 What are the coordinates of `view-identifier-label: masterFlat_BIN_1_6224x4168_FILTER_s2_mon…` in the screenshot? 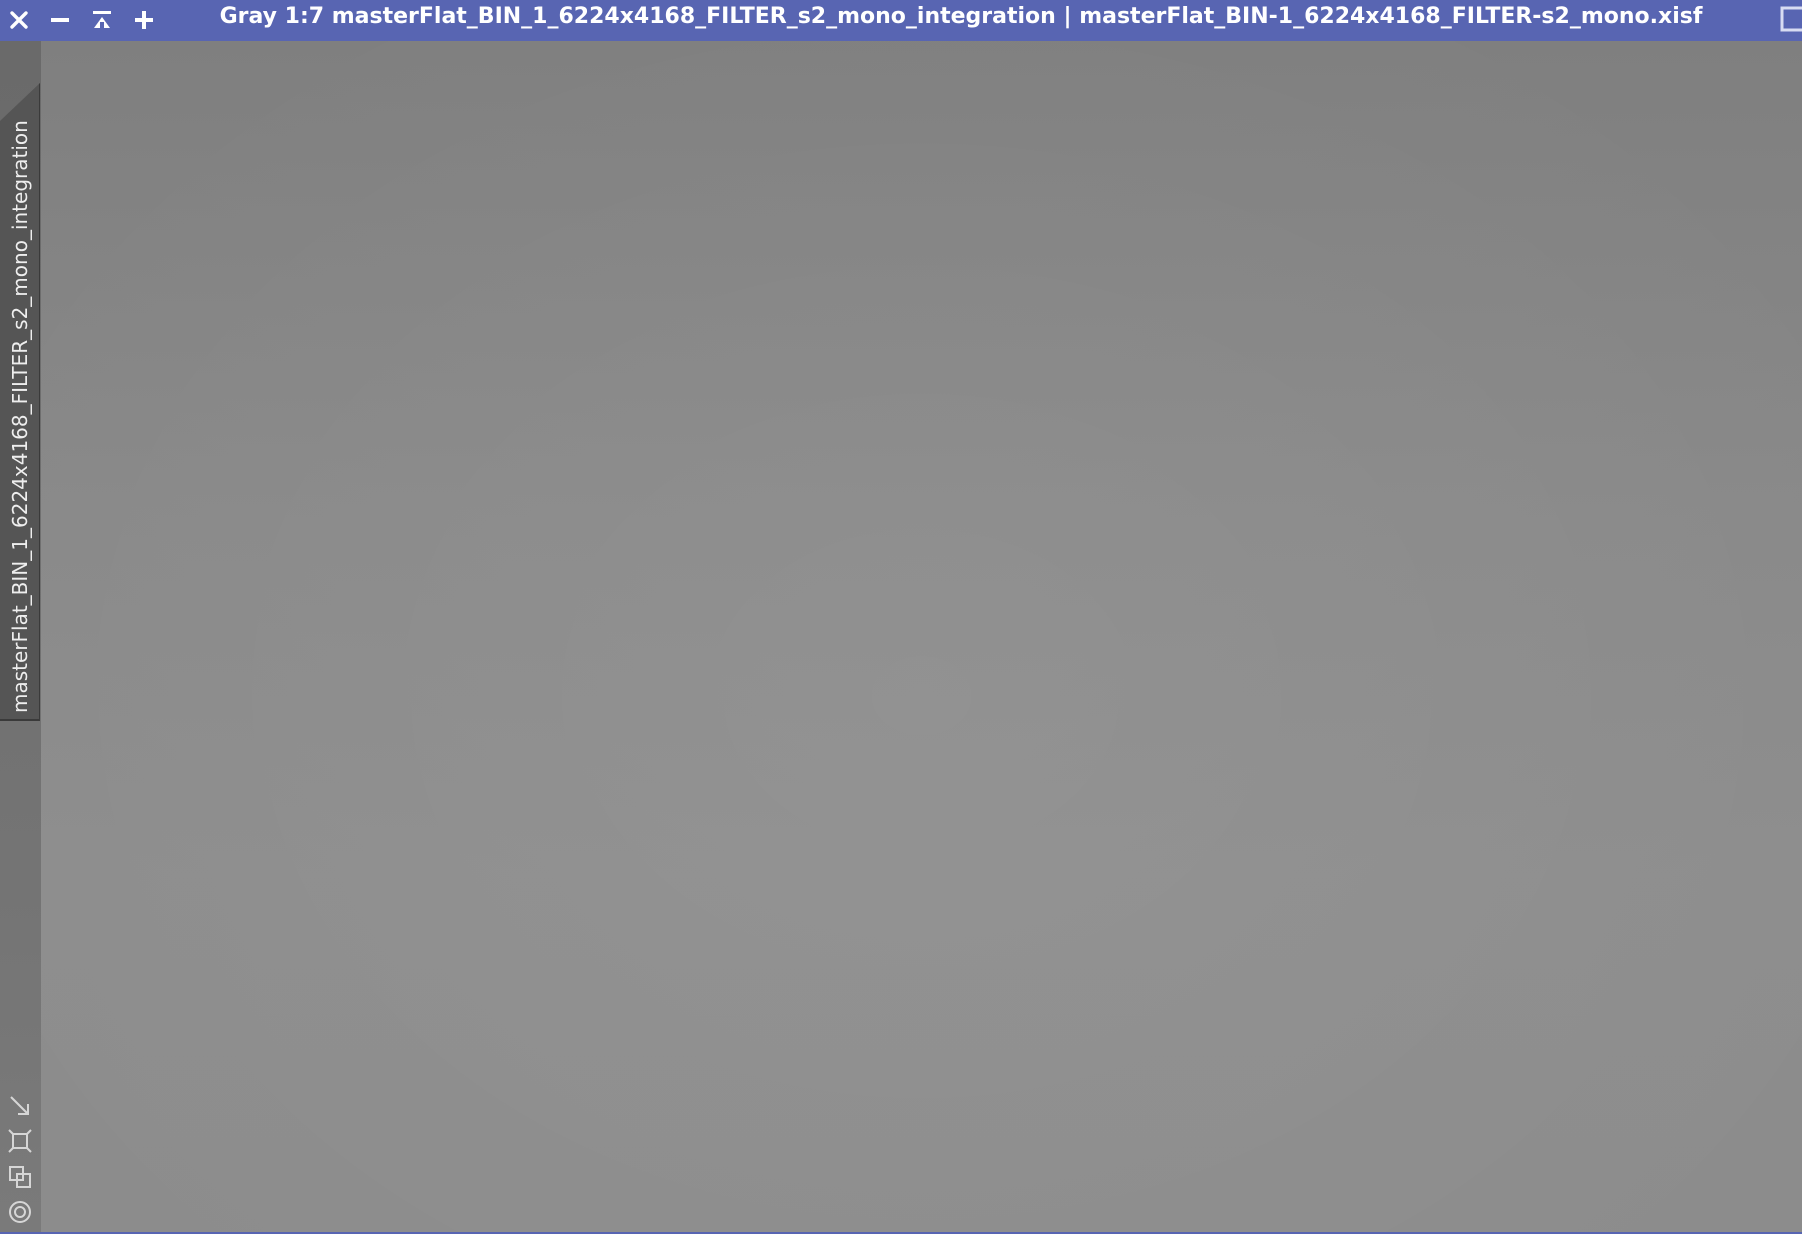 It's located at (20, 416).